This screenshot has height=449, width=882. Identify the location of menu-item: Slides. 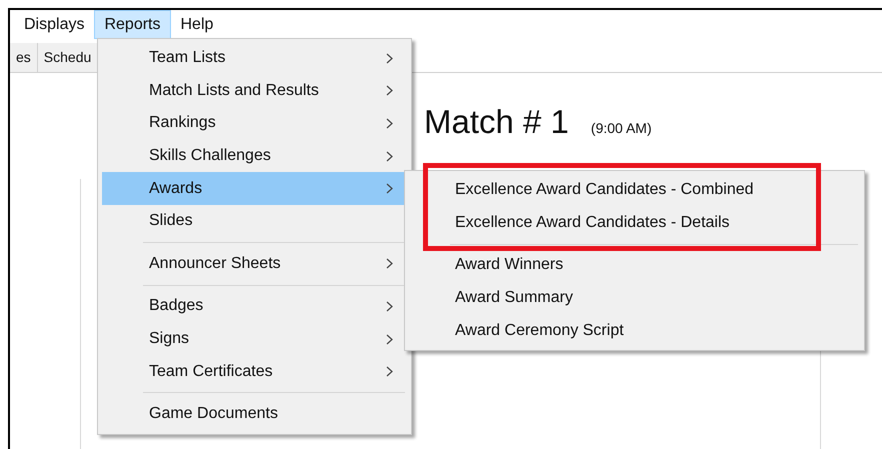
(254, 221).